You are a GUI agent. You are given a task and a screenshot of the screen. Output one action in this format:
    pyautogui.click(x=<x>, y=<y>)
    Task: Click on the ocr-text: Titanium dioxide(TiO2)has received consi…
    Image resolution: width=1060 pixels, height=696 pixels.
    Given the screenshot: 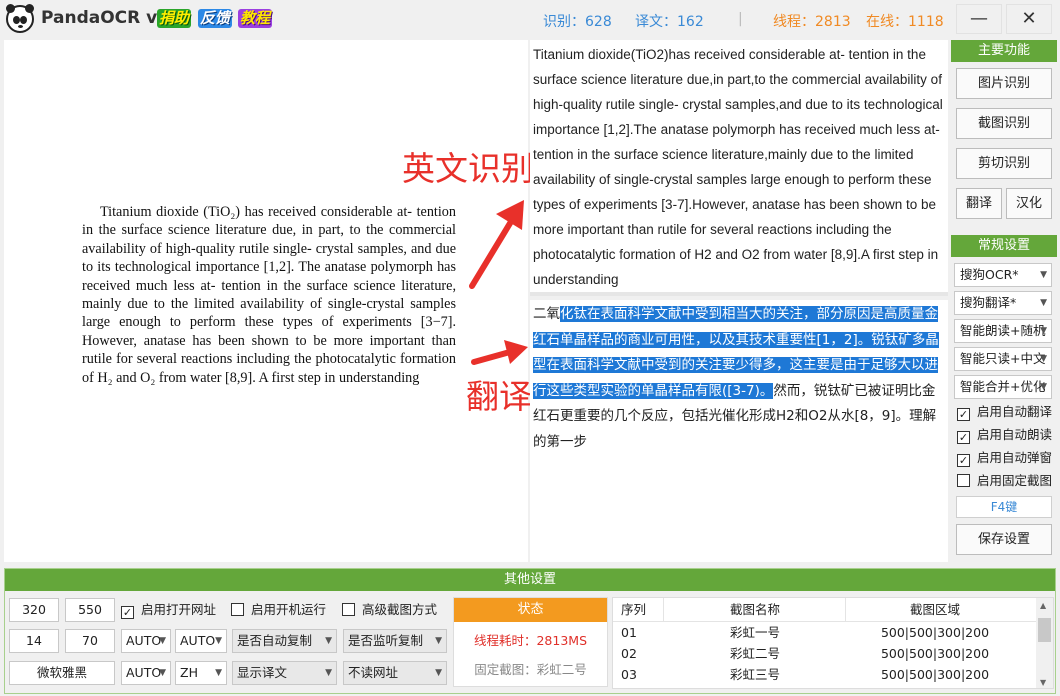 What is the action you would take?
    pyautogui.click(x=738, y=167)
    